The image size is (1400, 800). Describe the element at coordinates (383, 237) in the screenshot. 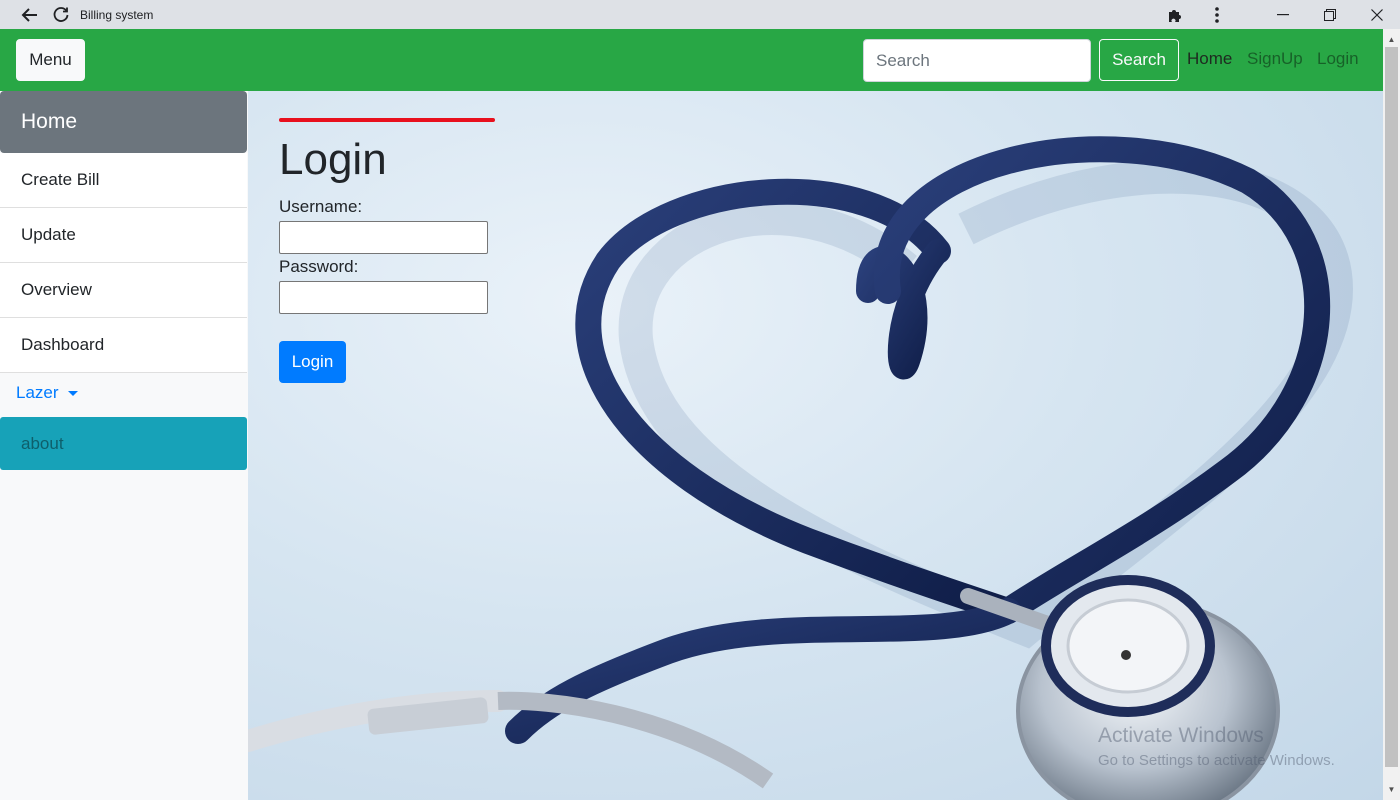

I see `username-field` at that location.